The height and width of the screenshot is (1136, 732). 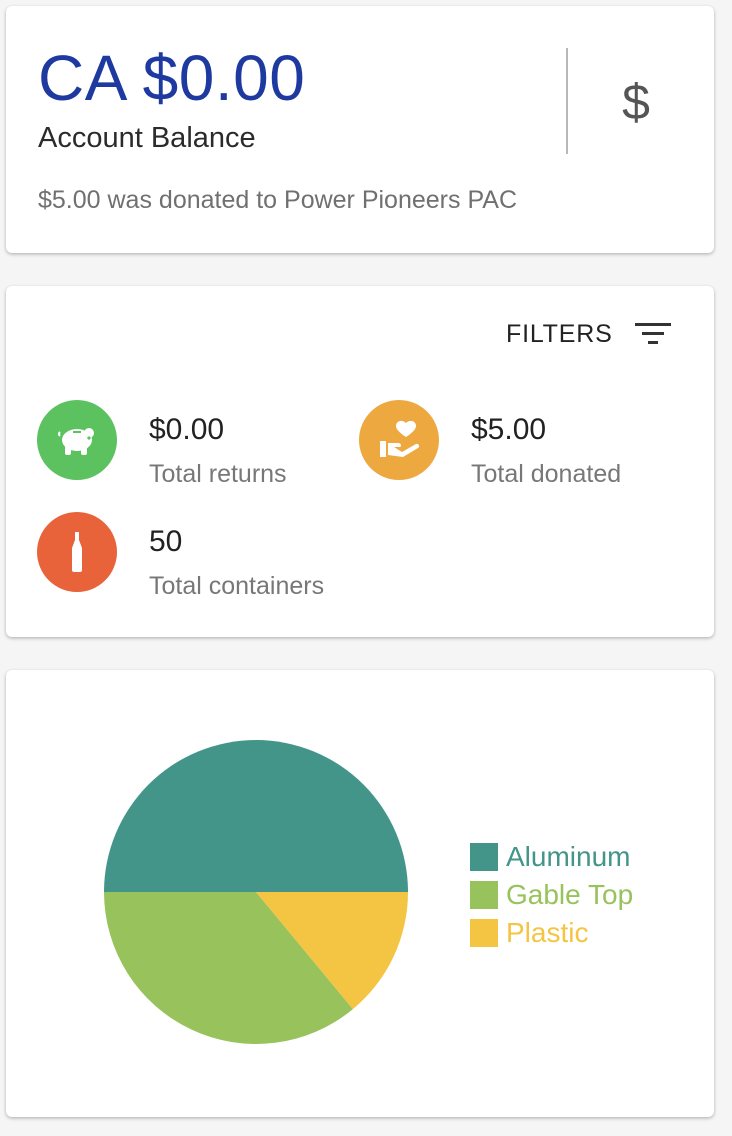 I want to click on filters-button: FILTERS, so click(x=596, y=334).